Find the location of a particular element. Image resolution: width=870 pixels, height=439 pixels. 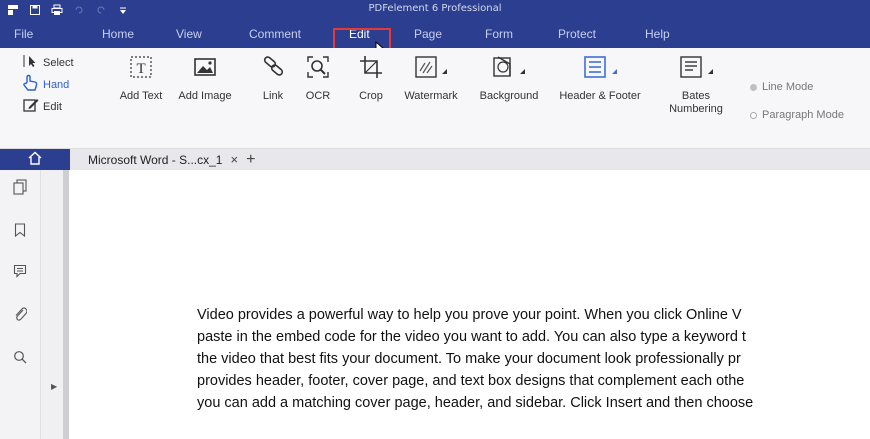

document-tab: Microsoft Word - S...cx_1 × + is located at coordinates (184, 159).